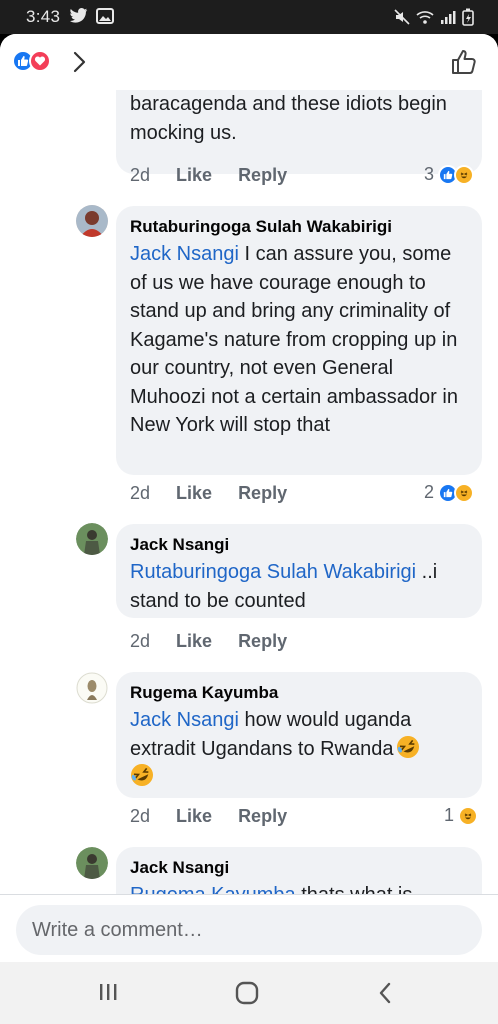  I want to click on comment-author: Rutaburingoga Sulah Wakabirigi, so click(299, 227).